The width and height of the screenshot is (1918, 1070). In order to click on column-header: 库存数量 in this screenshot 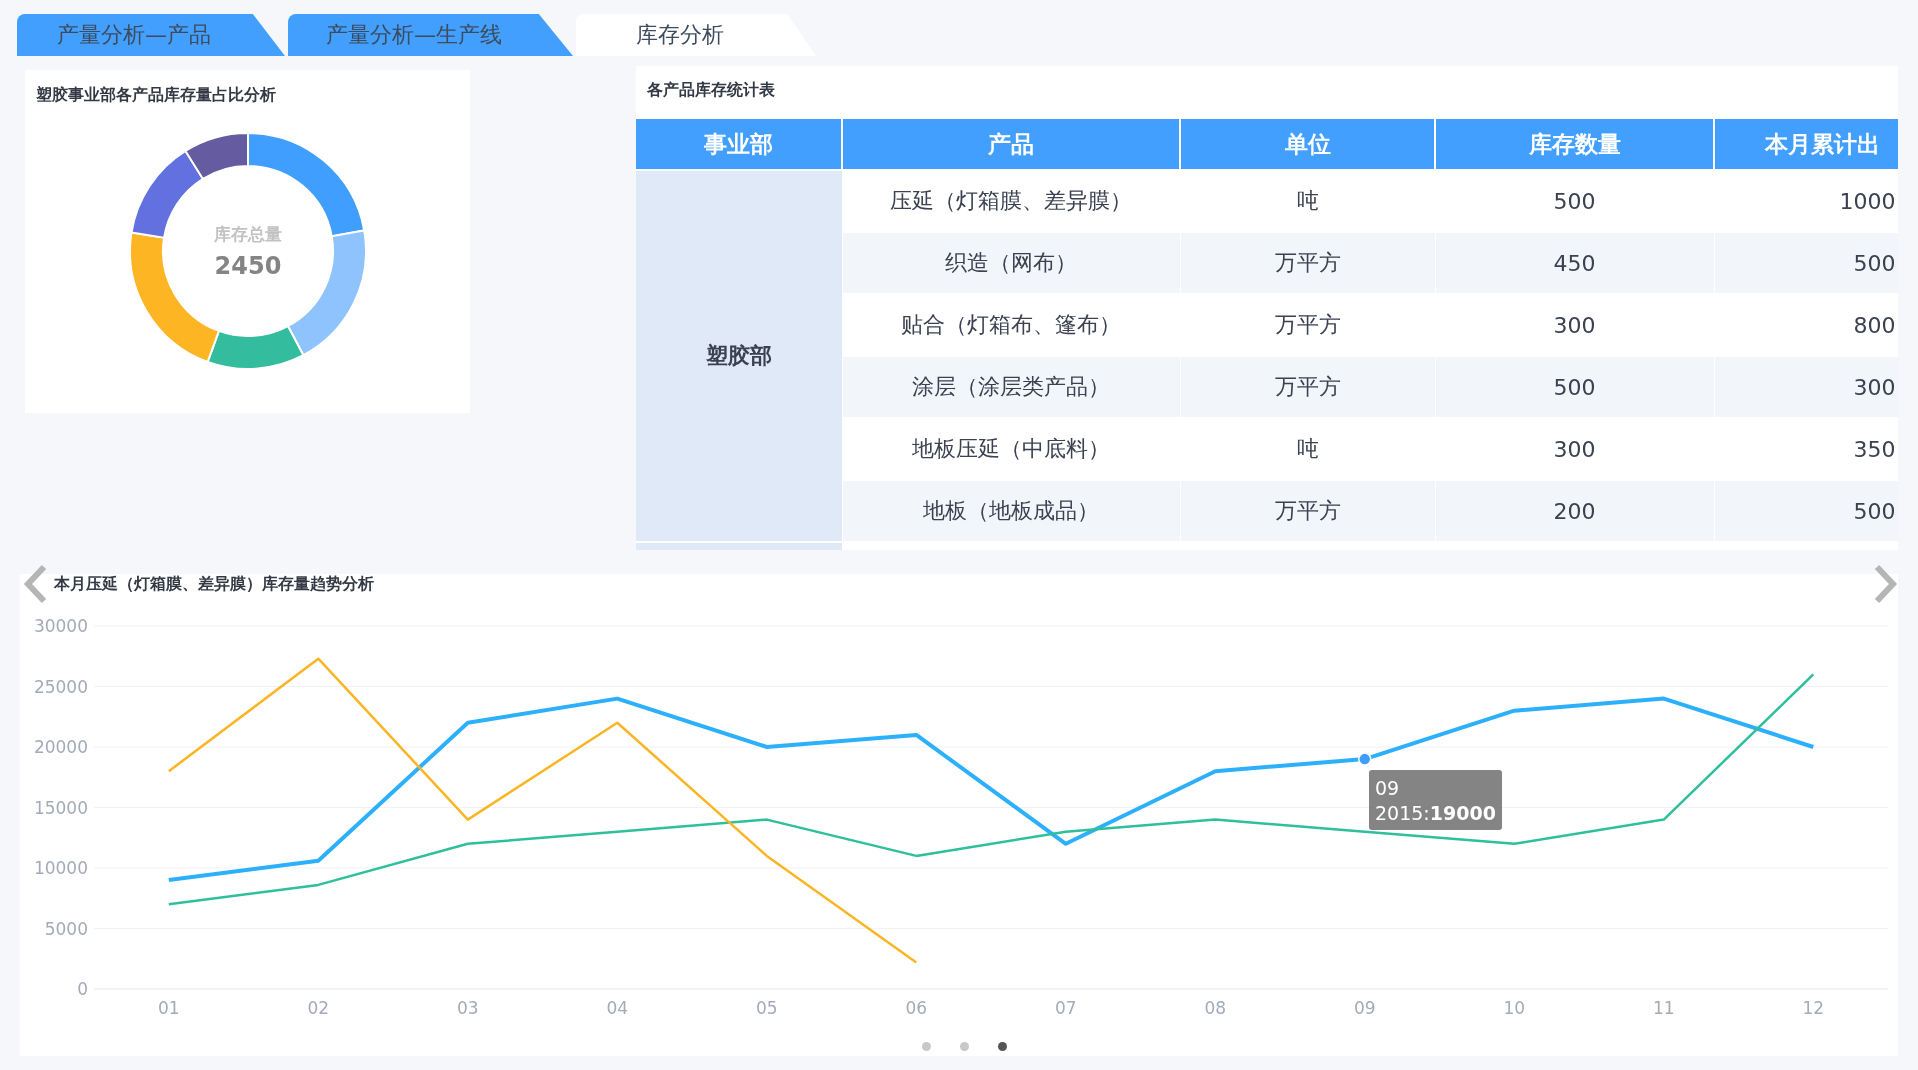, I will do `click(1574, 144)`.